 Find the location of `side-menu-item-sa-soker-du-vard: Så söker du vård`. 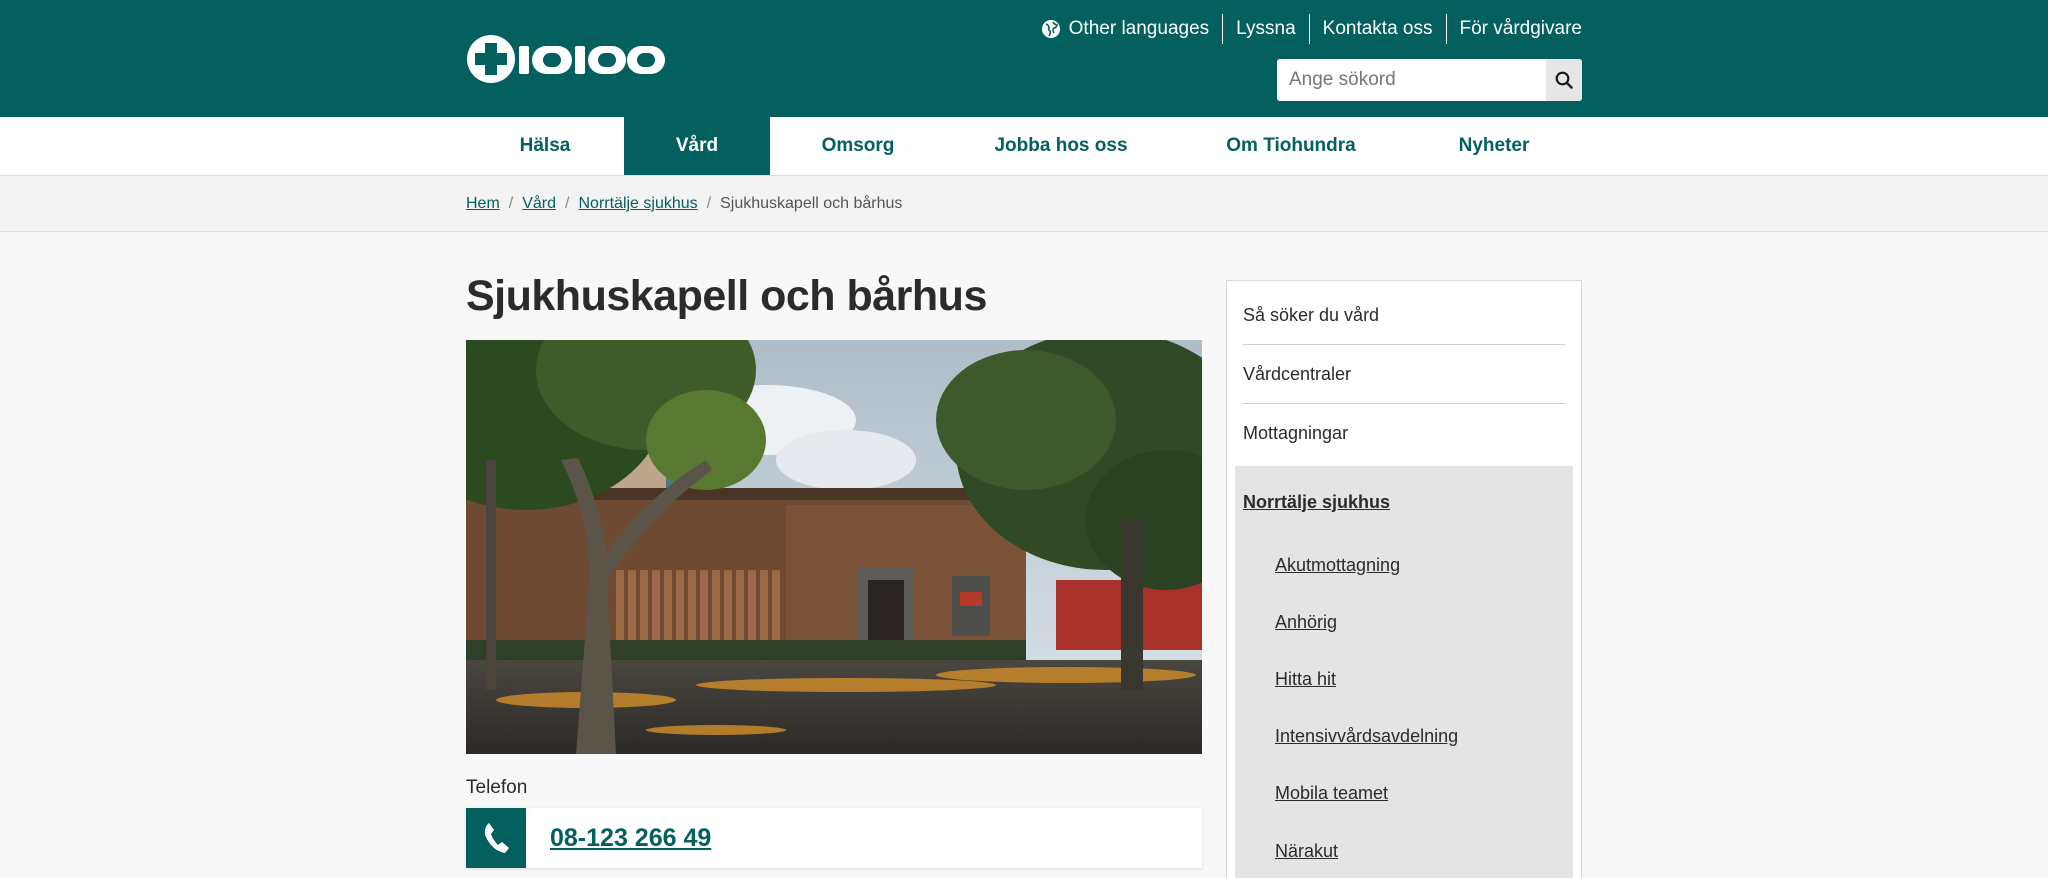

side-menu-item-sa-soker-du-vard: Så söker du vård is located at coordinates (1404, 315).